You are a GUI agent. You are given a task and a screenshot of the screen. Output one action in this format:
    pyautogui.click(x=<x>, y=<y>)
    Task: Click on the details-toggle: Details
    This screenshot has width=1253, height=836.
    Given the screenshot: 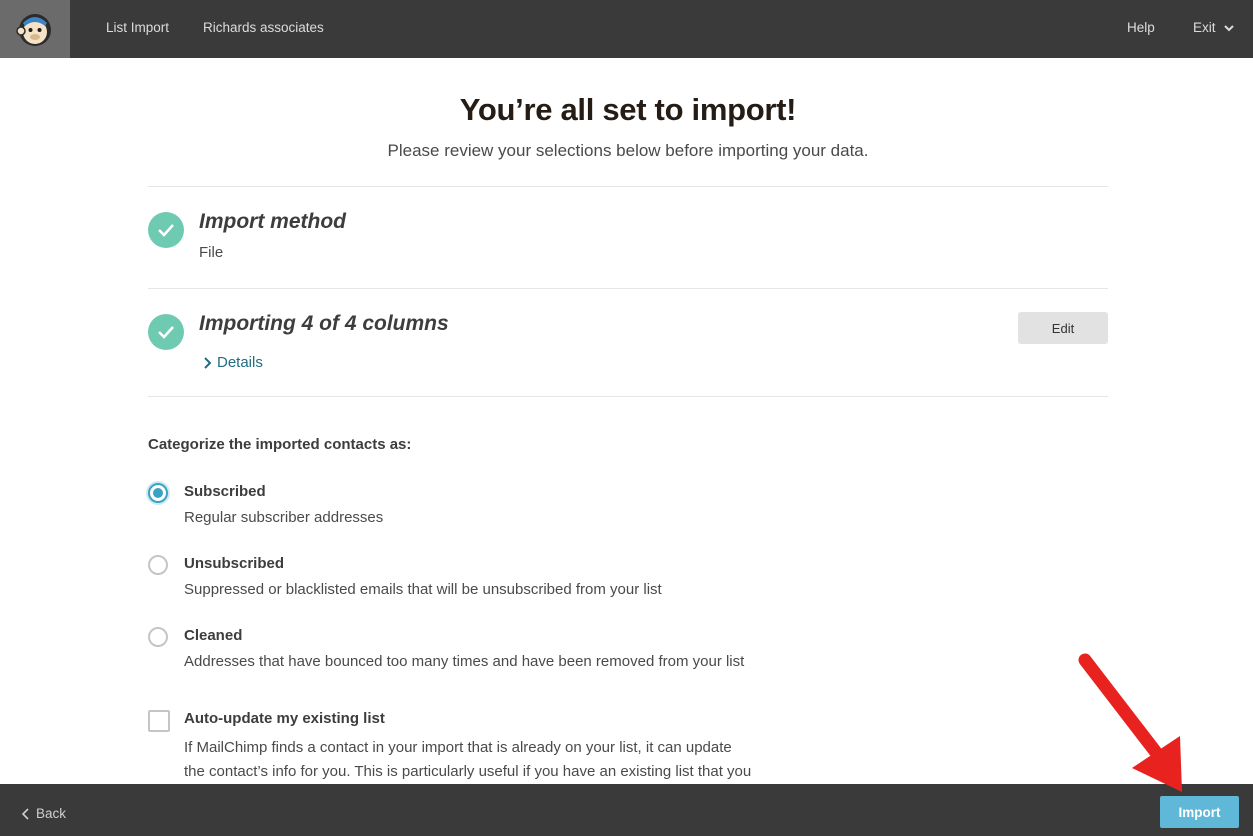 What is the action you would take?
    pyautogui.click(x=233, y=362)
    